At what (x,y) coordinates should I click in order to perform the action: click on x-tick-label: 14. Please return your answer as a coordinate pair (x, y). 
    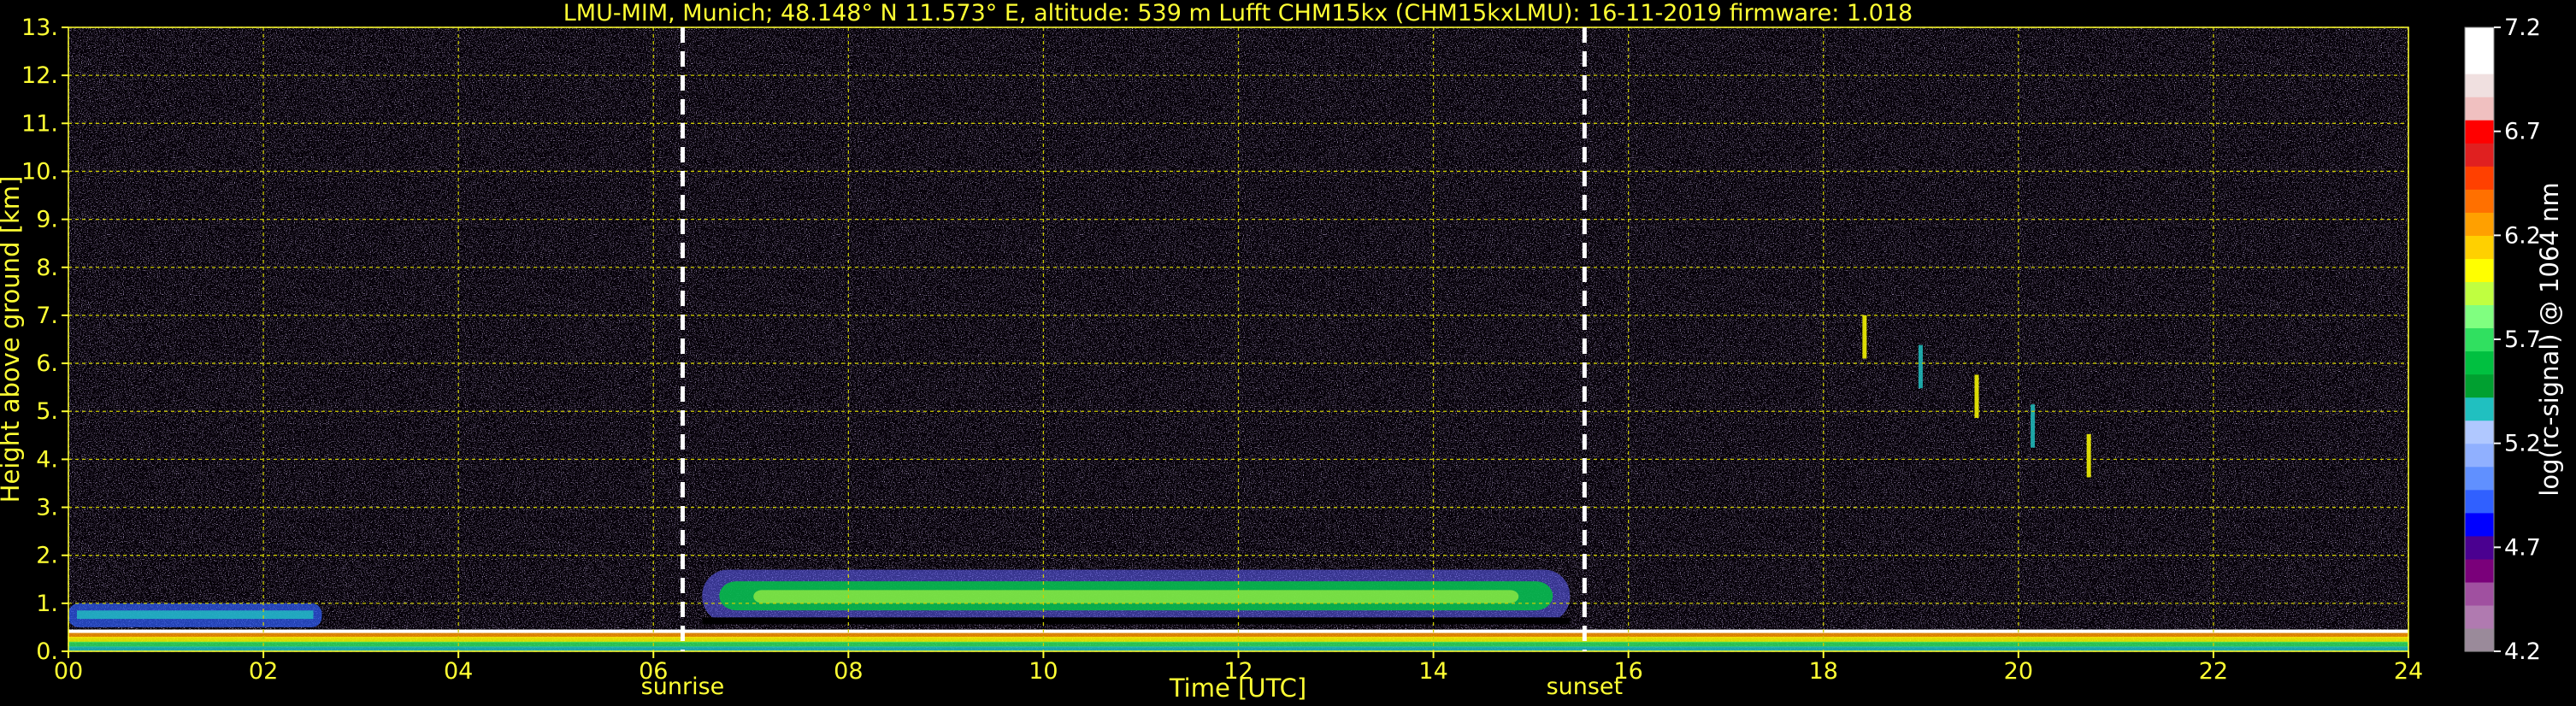
    Looking at the image, I should click on (1432, 671).